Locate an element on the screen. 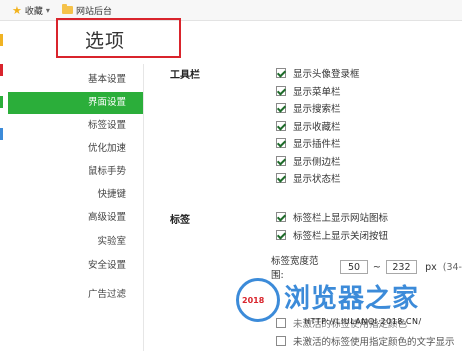 The height and width of the screenshot is (351, 462). sidebar-item-optimize: 优化加速 is located at coordinates (75, 149).